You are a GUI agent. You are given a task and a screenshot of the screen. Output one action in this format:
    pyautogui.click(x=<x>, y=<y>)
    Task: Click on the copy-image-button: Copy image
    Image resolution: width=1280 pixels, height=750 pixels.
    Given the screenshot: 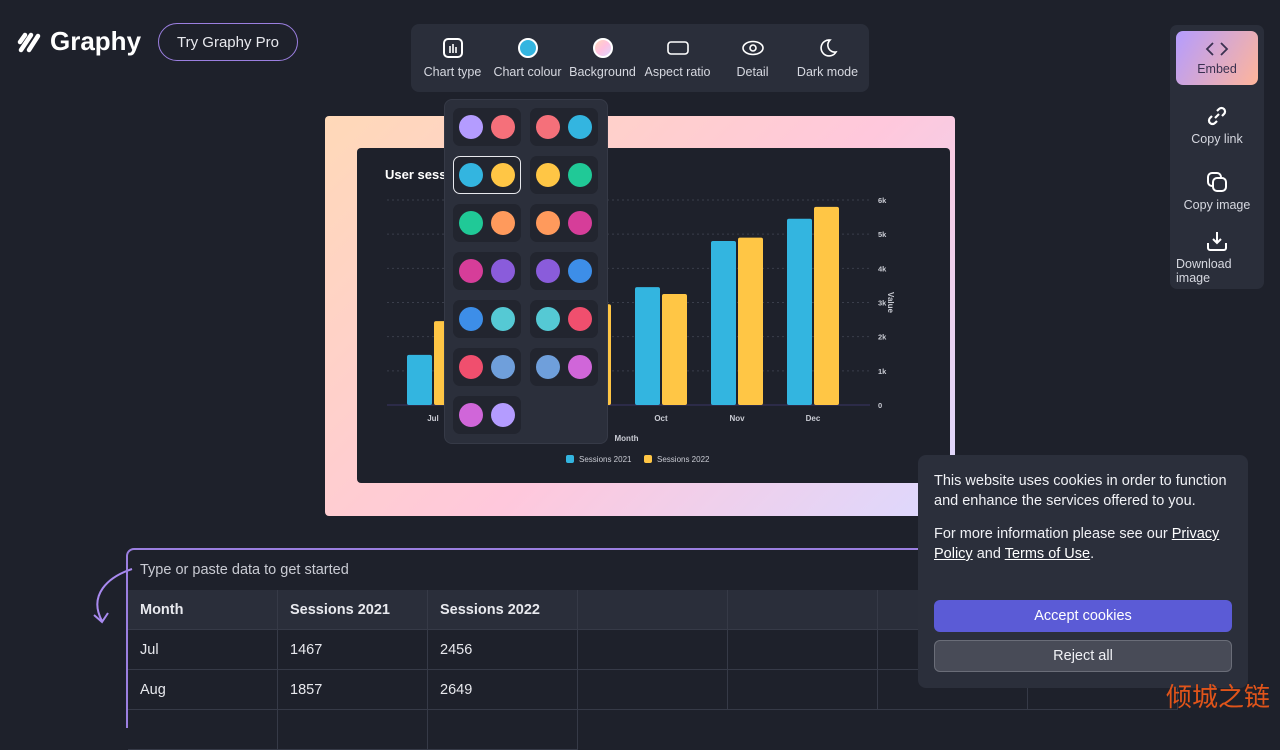 What is the action you would take?
    pyautogui.click(x=1217, y=191)
    